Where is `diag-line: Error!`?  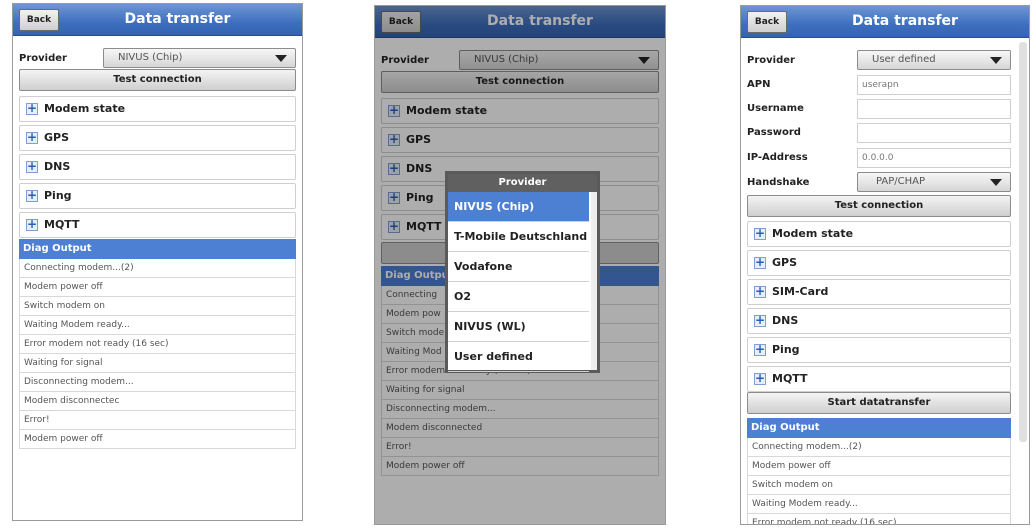
diag-line: Error! is located at coordinates (157, 420).